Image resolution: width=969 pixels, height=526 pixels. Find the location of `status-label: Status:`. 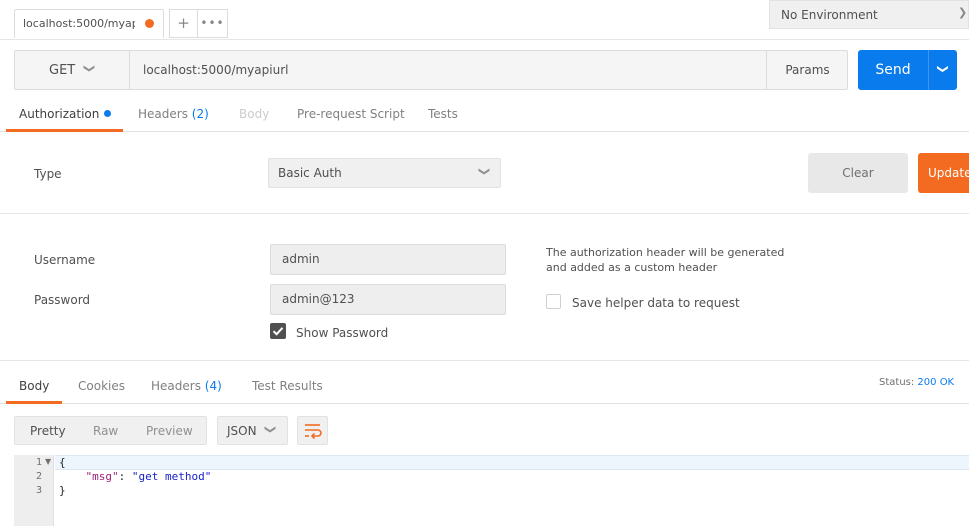

status-label: Status: is located at coordinates (897, 382).